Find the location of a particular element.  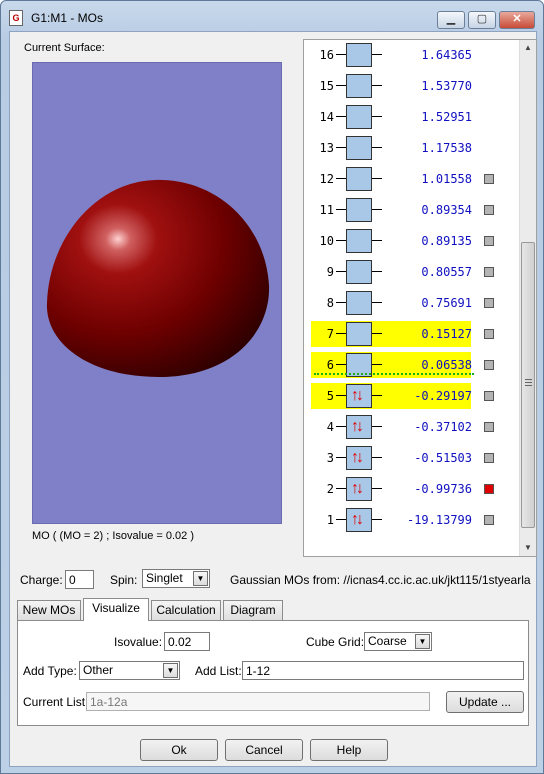

minimize-button: ▁ is located at coordinates (451, 20).